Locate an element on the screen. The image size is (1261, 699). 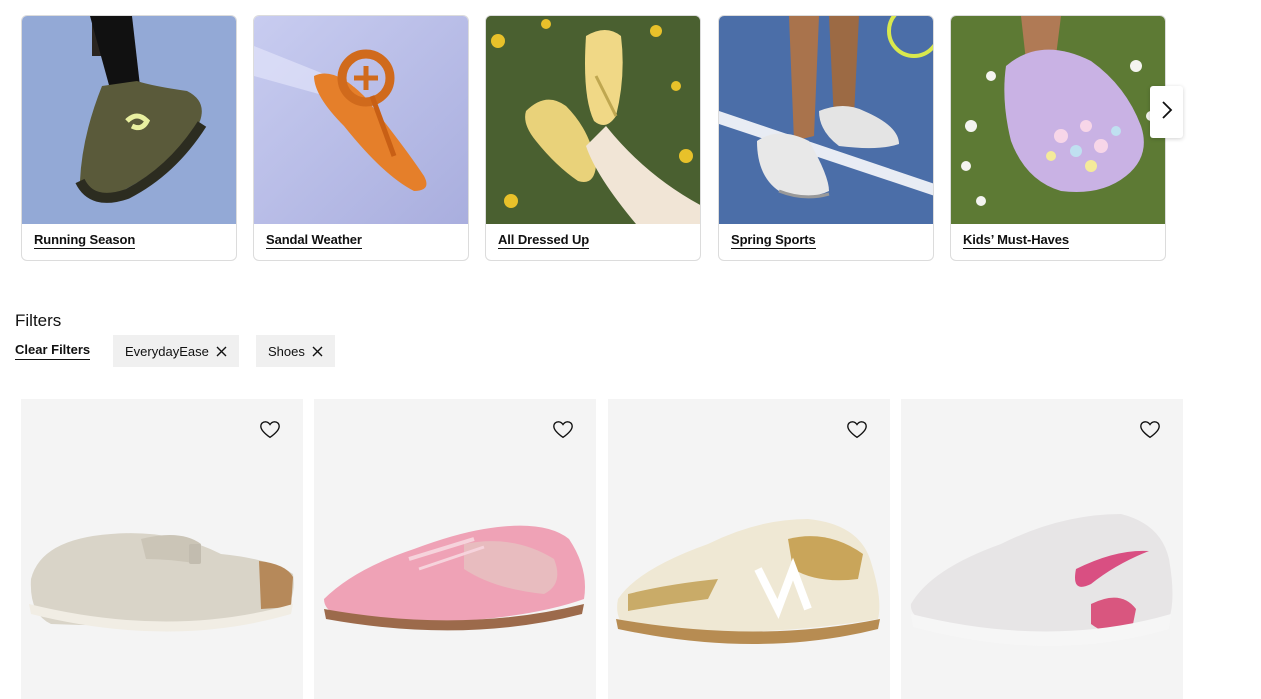
product-card-pink-mesh-sneaker is located at coordinates (455, 549).